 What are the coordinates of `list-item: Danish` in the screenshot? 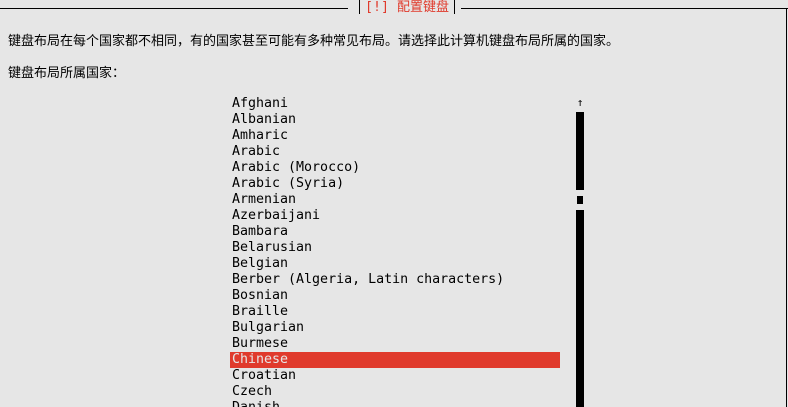 It's located at (395, 403).